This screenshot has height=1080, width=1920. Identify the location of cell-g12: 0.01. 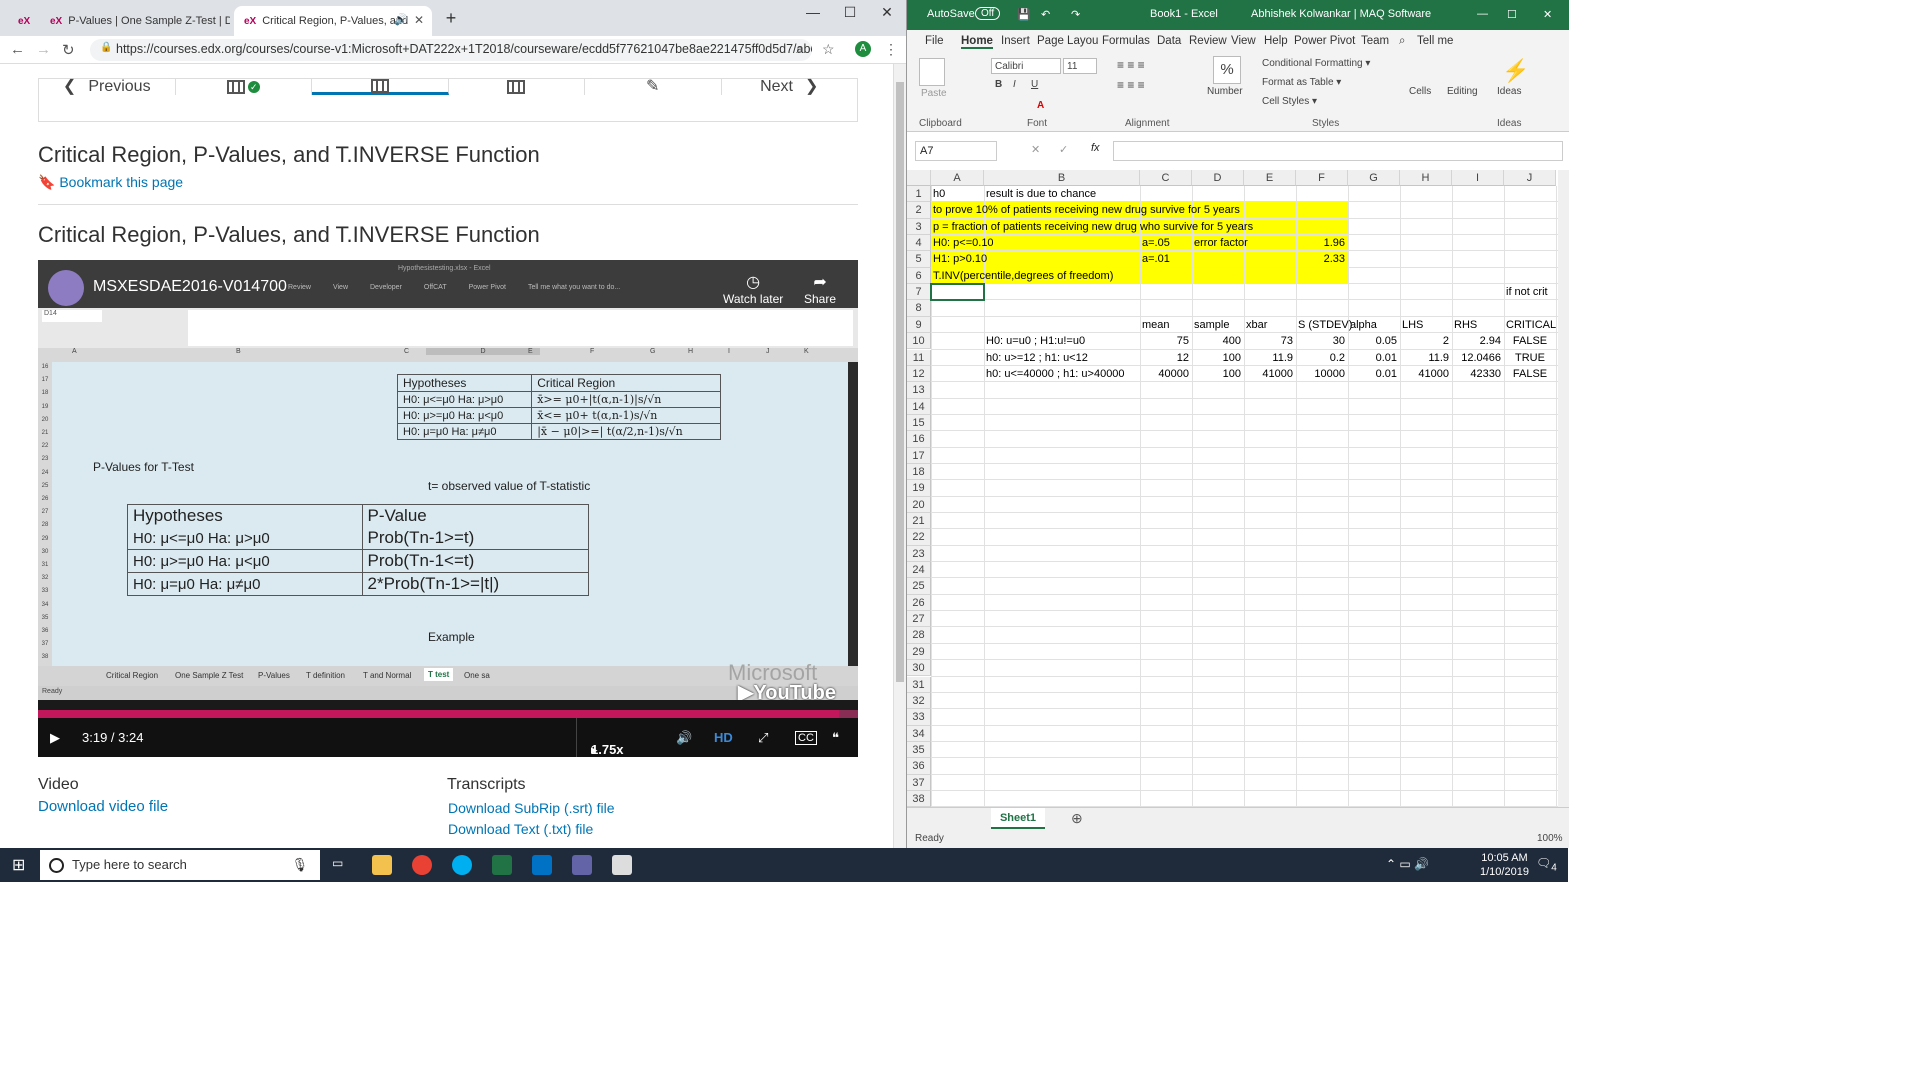
(1372, 374).